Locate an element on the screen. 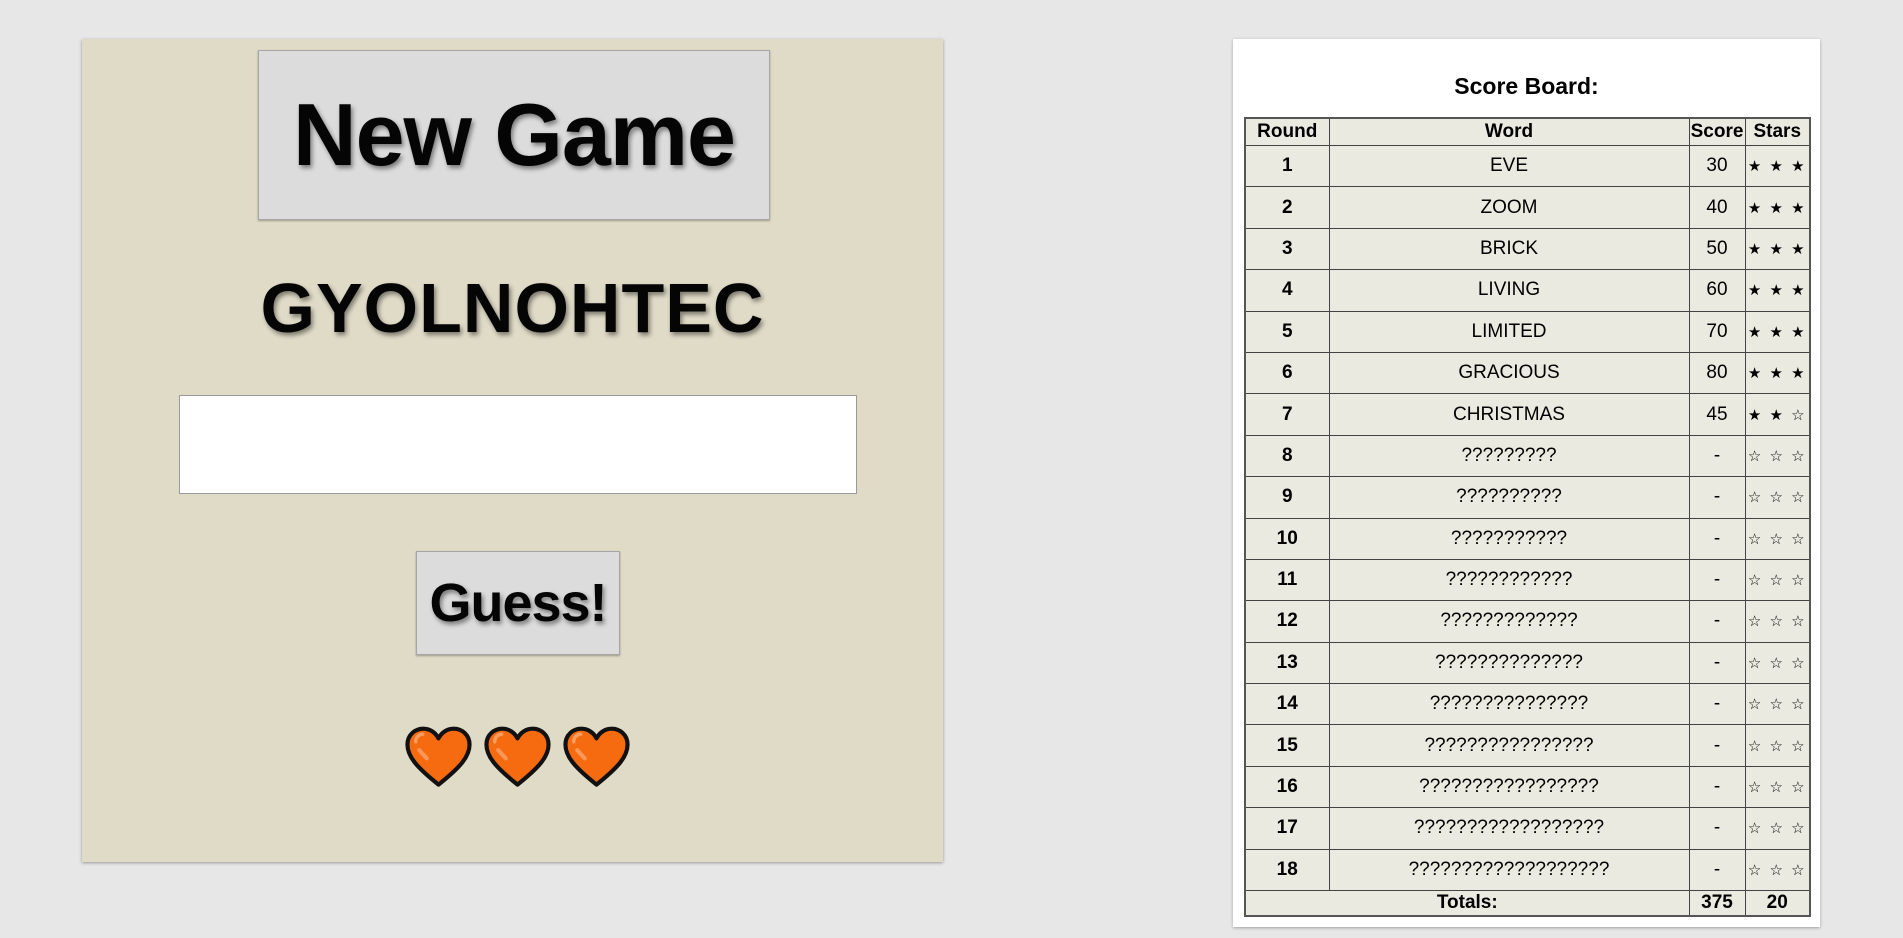  table-row: 11???????????? - ☆ ☆ ☆ is located at coordinates (1527, 580).